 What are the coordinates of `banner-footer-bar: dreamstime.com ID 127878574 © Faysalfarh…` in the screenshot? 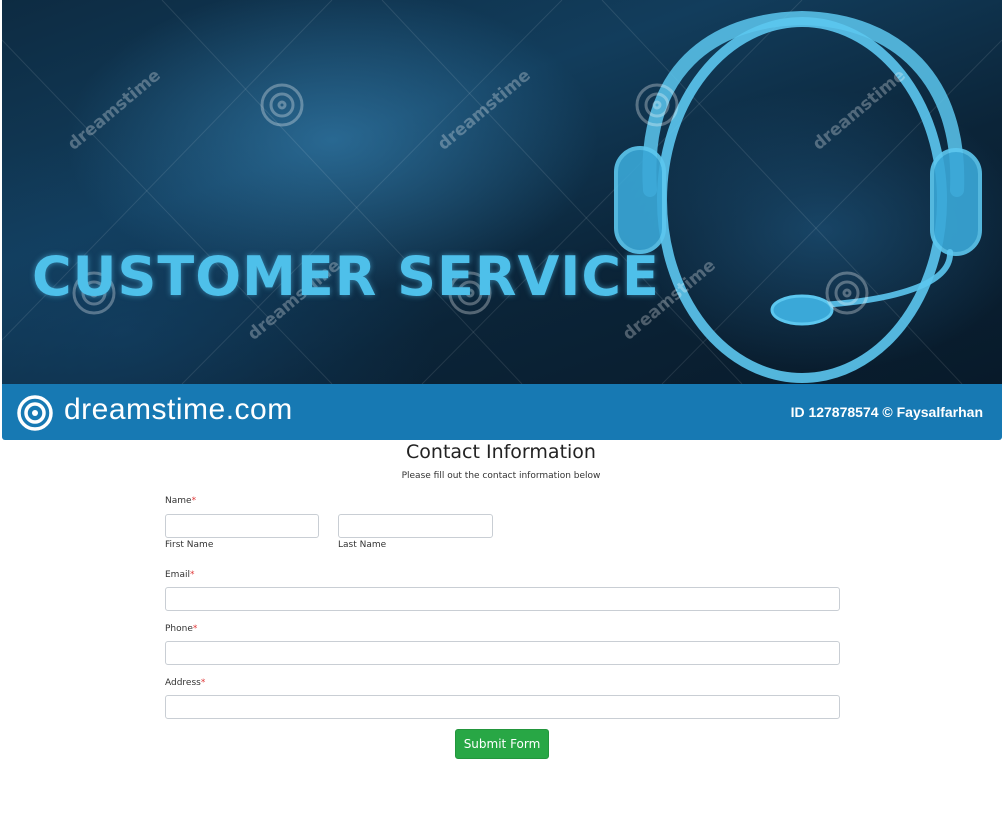 It's located at (502, 412).